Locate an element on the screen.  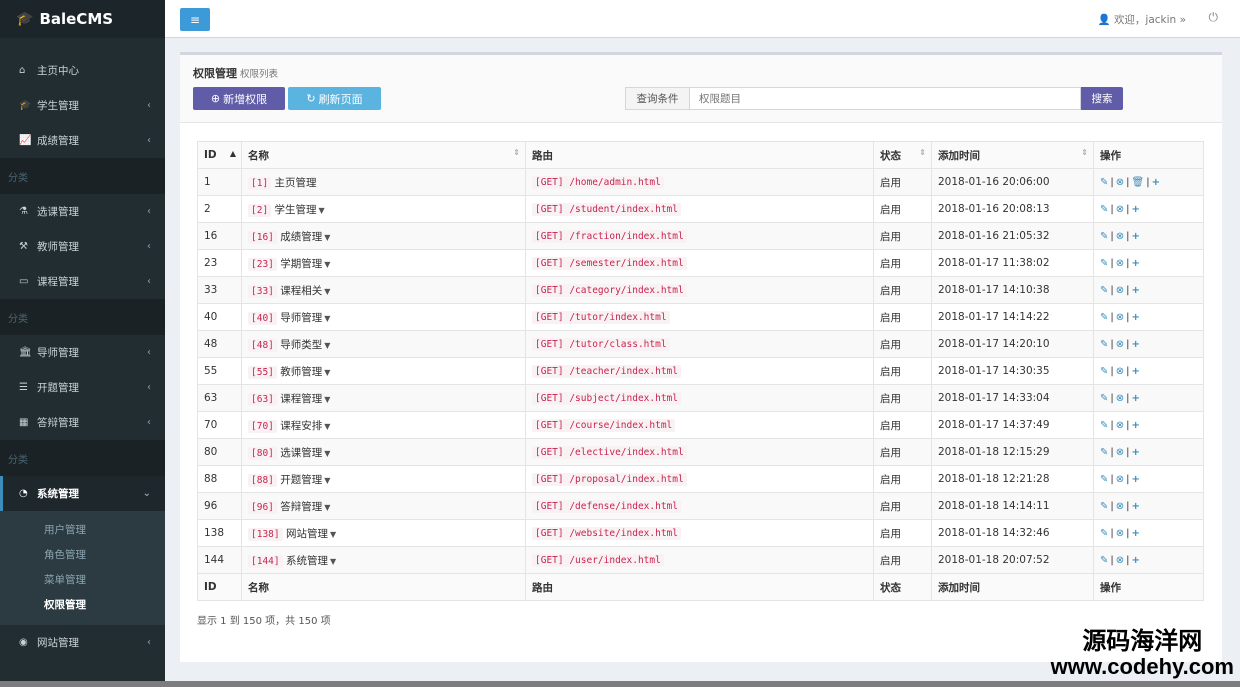
sidebar-subitem-menus: 菜单管理 is located at coordinates (82, 579).